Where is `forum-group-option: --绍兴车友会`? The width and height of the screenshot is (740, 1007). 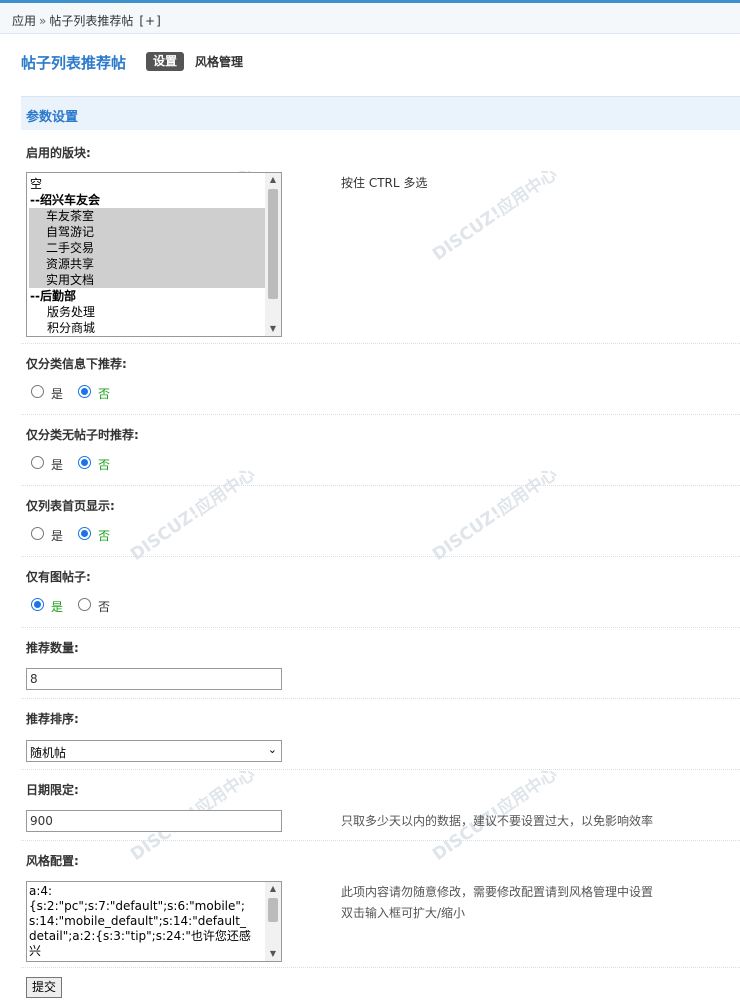
forum-group-option: --绍兴车友会 is located at coordinates (65, 200).